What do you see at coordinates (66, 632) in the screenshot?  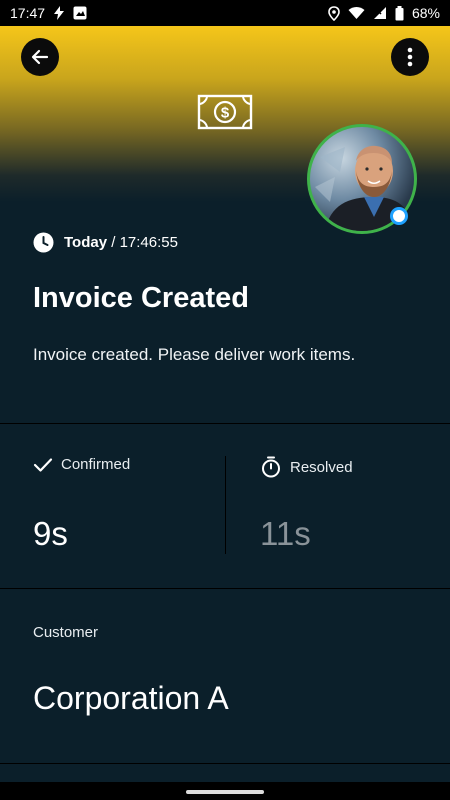 I see `customer-label: Customer` at bounding box center [66, 632].